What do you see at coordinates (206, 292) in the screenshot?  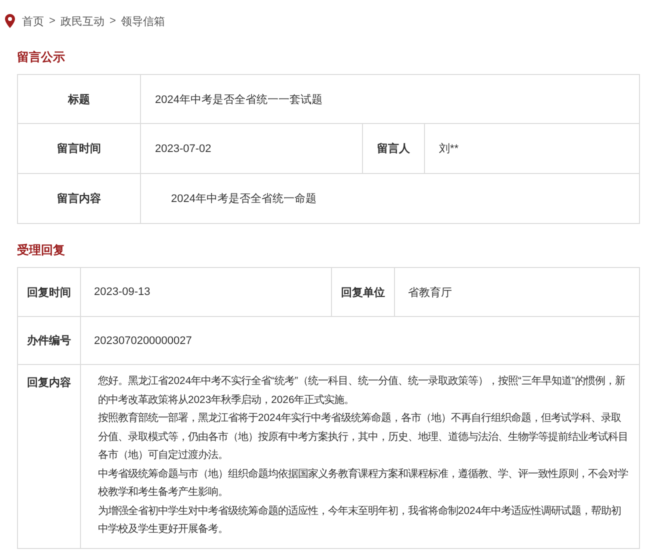 I see `field-value: 2023-09-13` at bounding box center [206, 292].